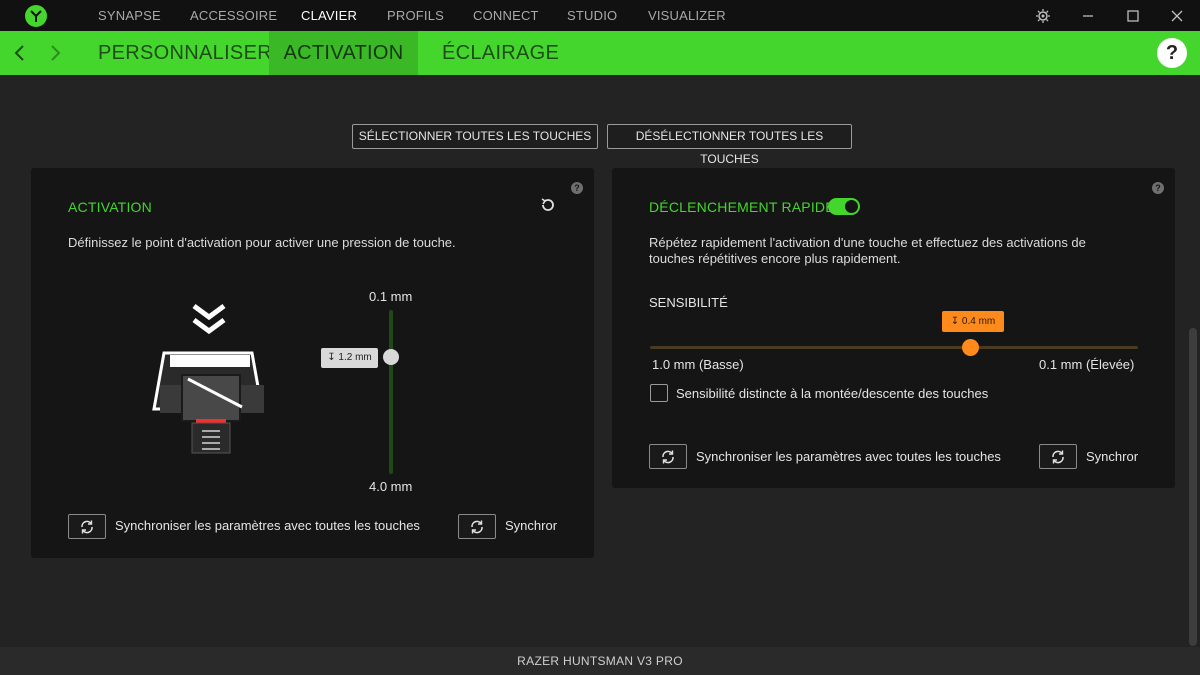 The width and height of the screenshot is (1200, 675). Describe the element at coordinates (607, 15) in the screenshot. I see `topnav-studio: STUDIO` at that location.